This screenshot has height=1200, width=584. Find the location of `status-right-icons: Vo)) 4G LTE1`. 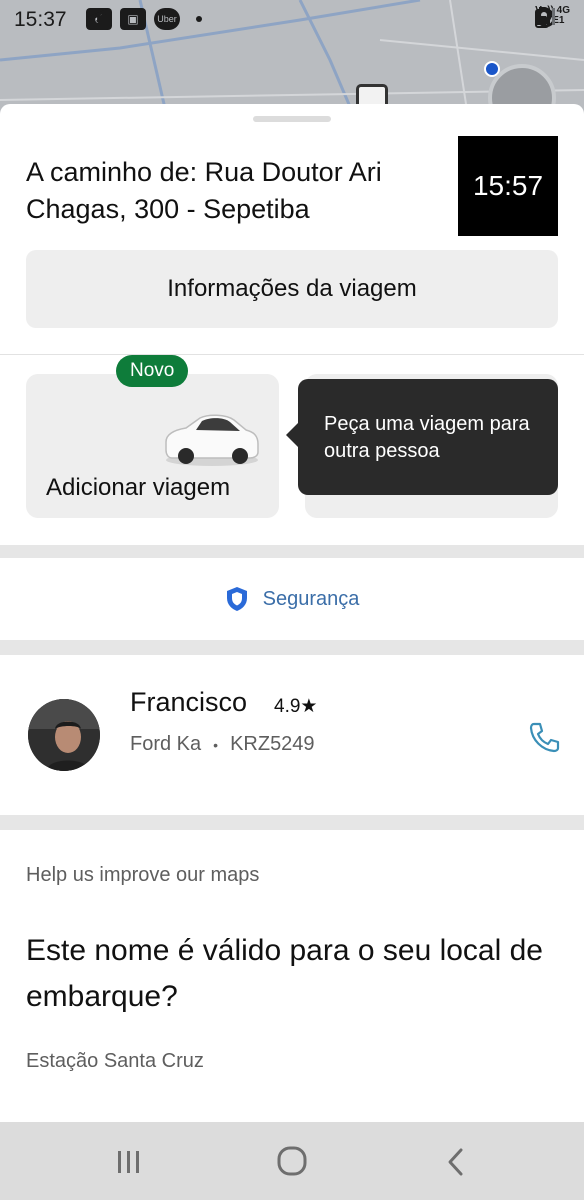

status-right-icons: Vo)) 4G LTE1 is located at coordinates (552, 17).